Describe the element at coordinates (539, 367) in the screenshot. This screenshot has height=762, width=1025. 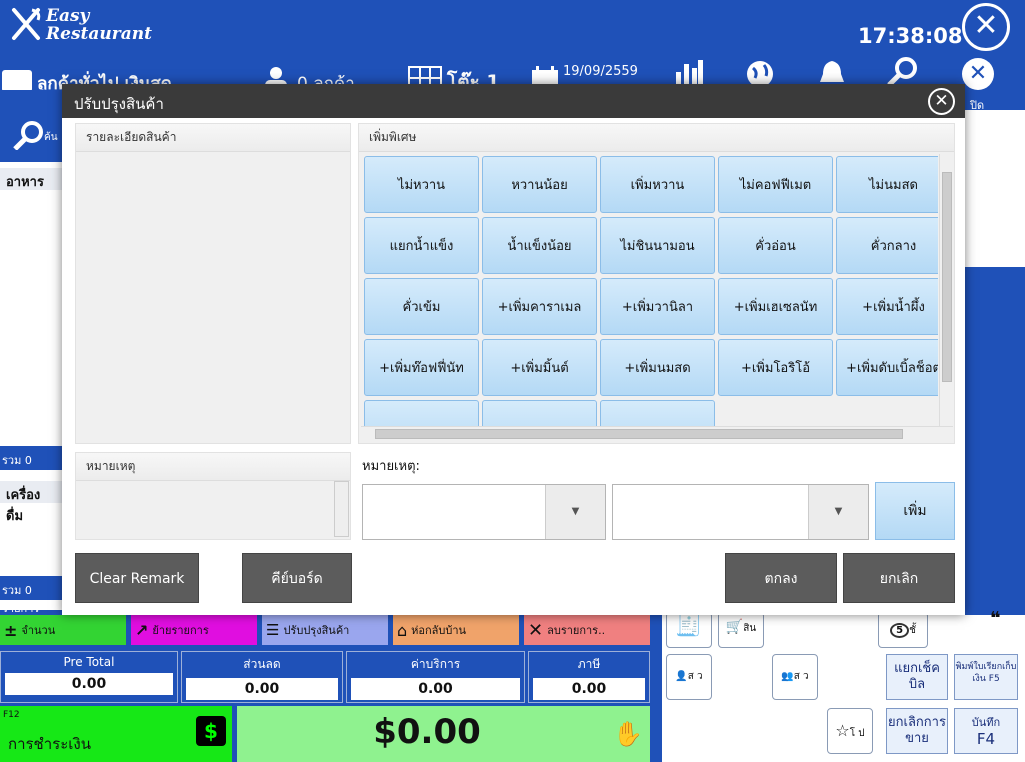
I see `option-add-mint: +เพิ่มมิ้นต์` at that location.